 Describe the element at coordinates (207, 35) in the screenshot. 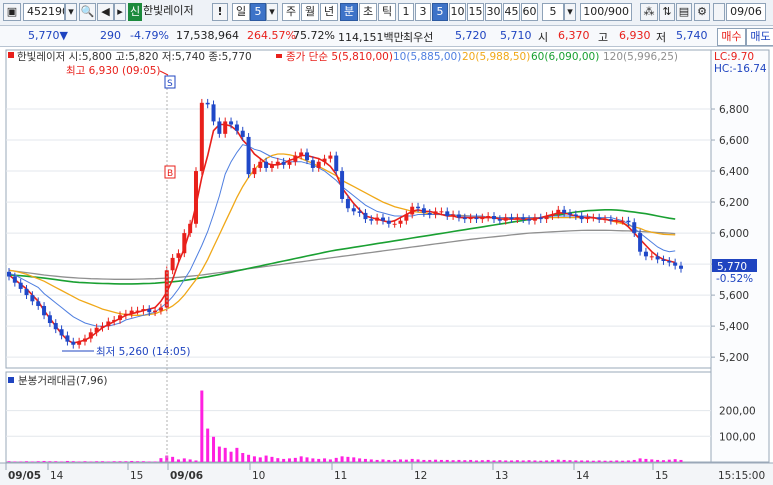

I see `volume-value: 17,538,964` at that location.